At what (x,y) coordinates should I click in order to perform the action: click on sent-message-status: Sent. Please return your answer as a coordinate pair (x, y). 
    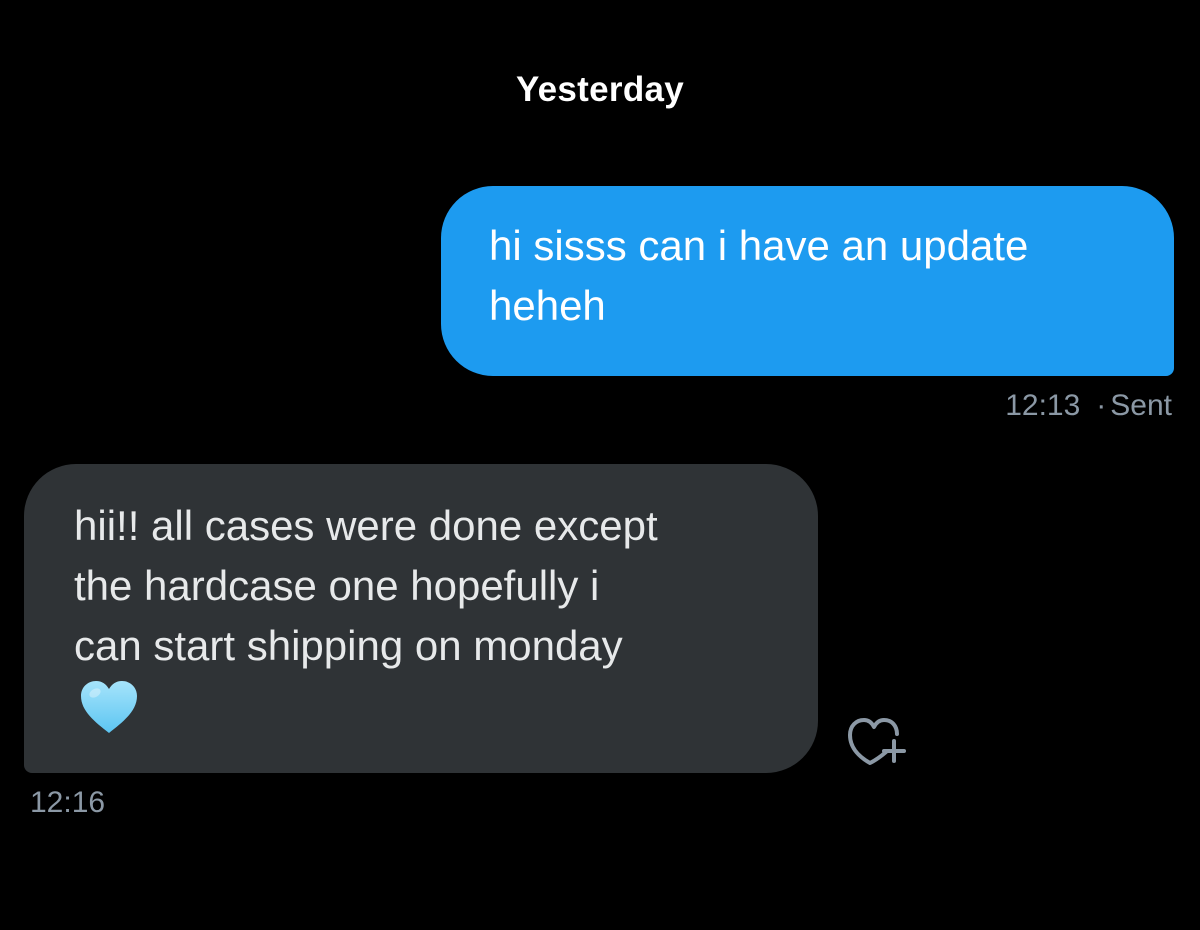
    Looking at the image, I should click on (1141, 405).